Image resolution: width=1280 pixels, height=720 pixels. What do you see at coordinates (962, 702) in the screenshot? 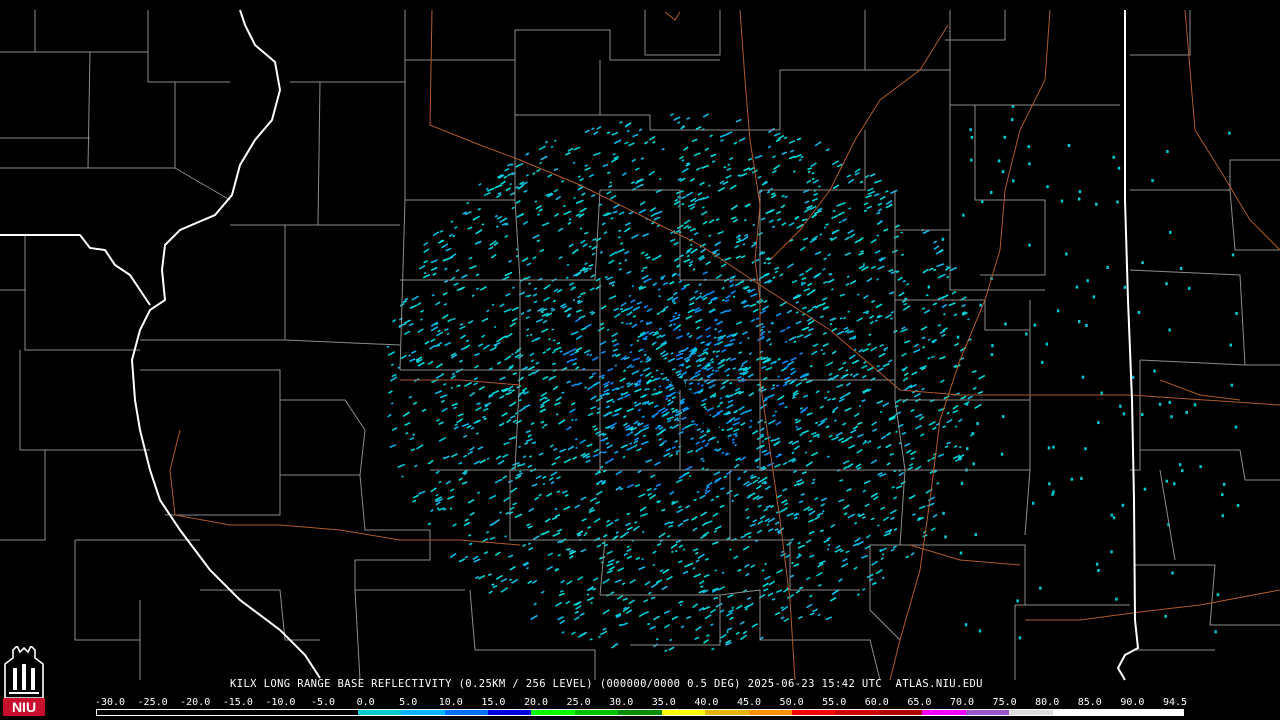
I see `legend-label: 70.0` at bounding box center [962, 702].